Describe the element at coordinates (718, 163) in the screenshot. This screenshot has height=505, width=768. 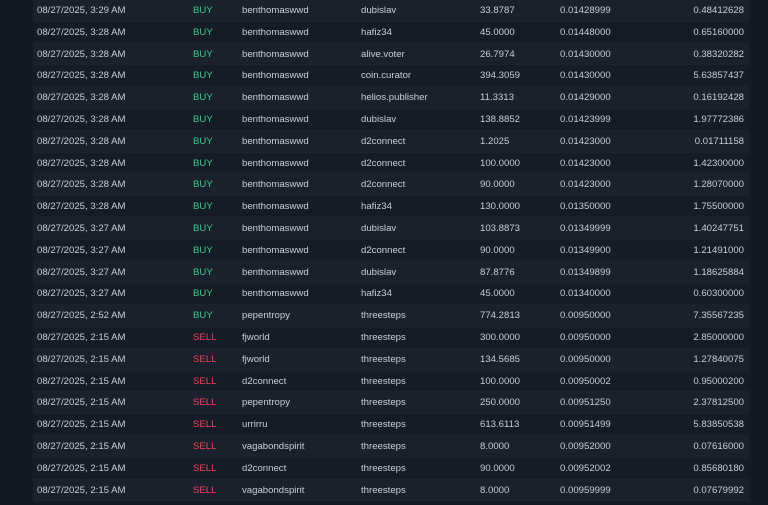
I see `trade-total: 1.42300000` at that location.